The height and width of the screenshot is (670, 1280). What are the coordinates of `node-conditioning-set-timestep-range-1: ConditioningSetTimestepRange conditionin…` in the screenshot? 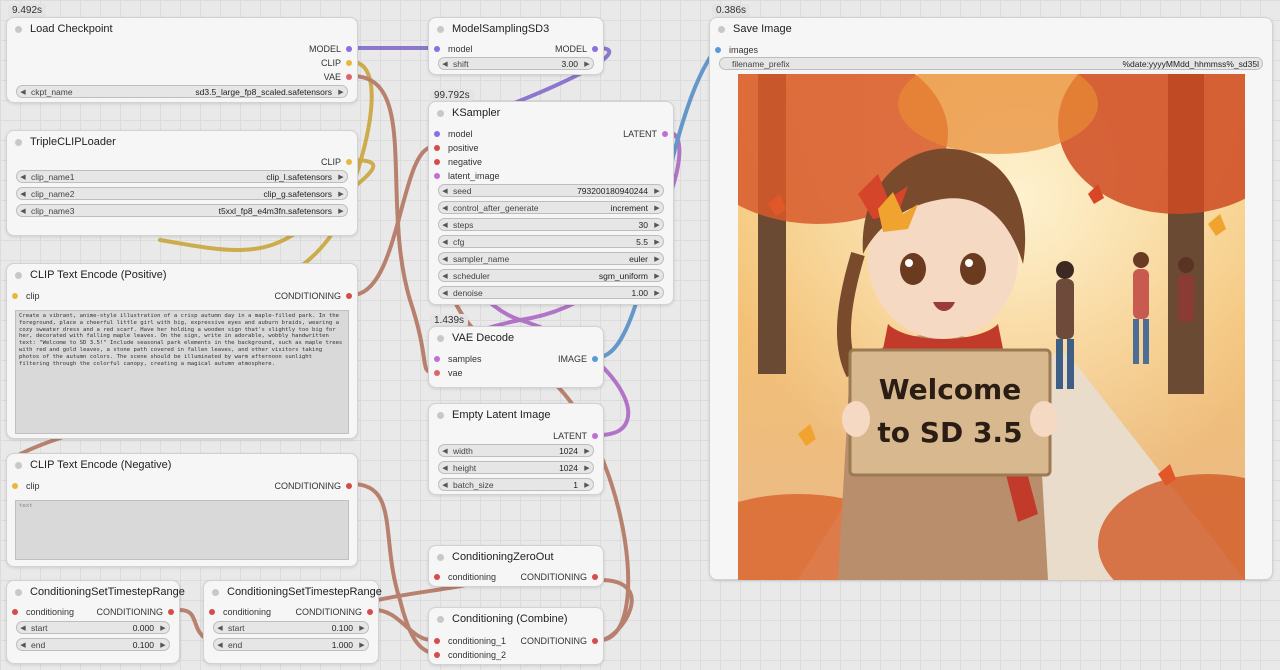 It's located at (95, 622).